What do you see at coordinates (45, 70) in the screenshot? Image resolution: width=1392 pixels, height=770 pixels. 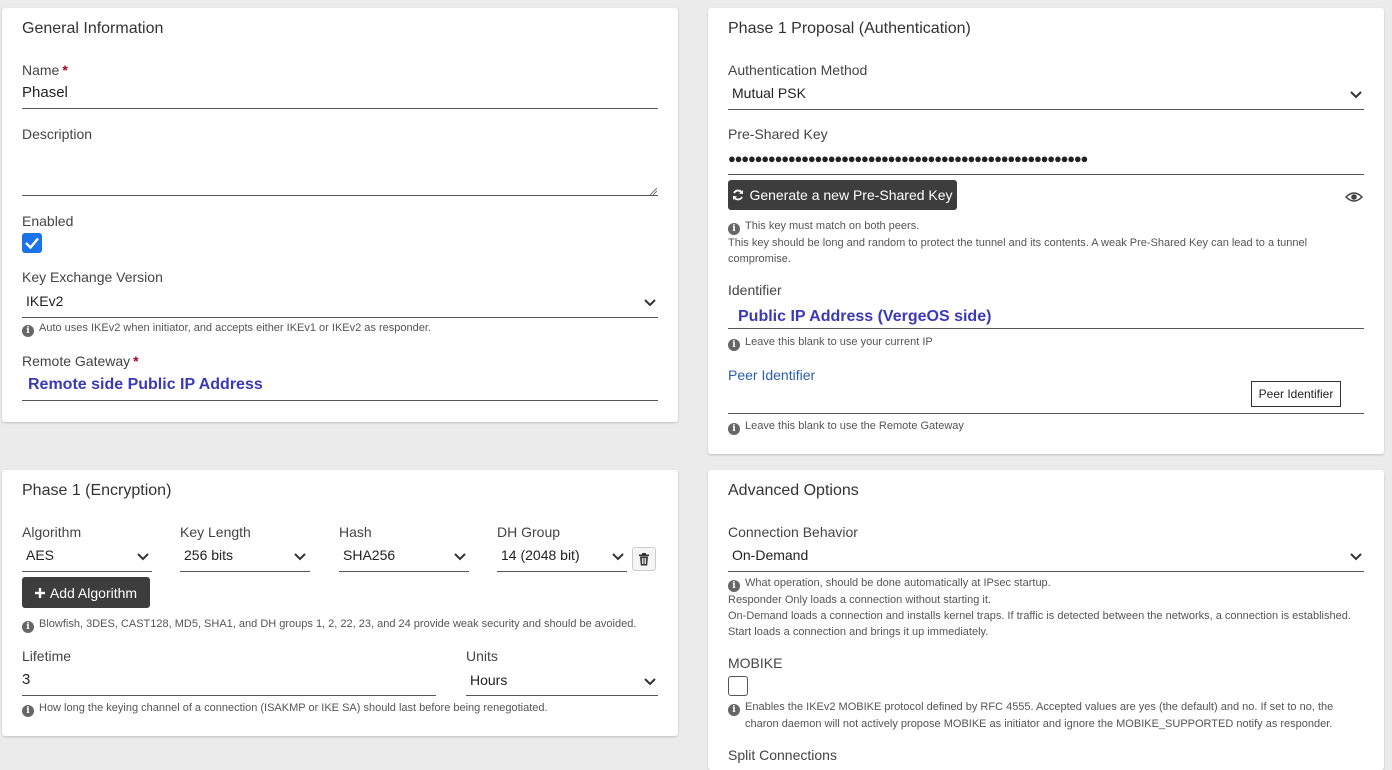 I see `name-label: Name *` at bounding box center [45, 70].